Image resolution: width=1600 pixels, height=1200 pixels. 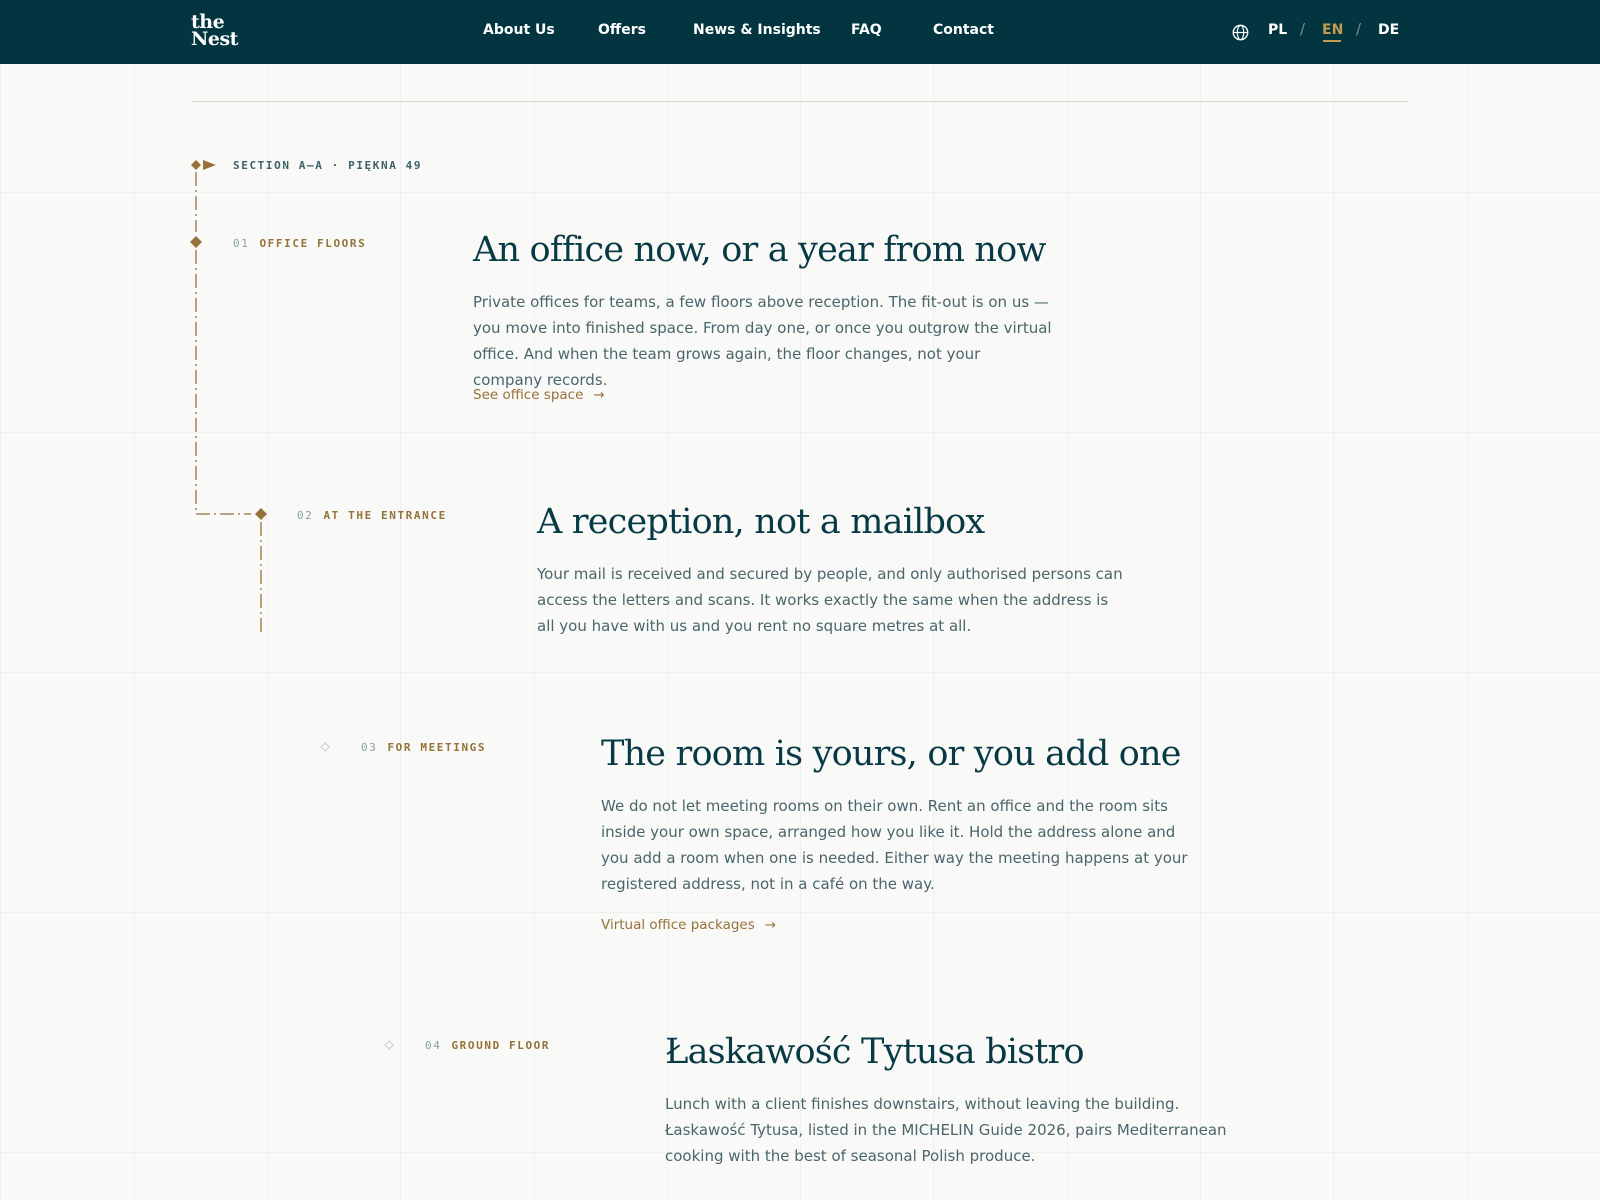 I want to click on eyebrow-office-floors: 01 OFFICE FLOORS, so click(x=299, y=243).